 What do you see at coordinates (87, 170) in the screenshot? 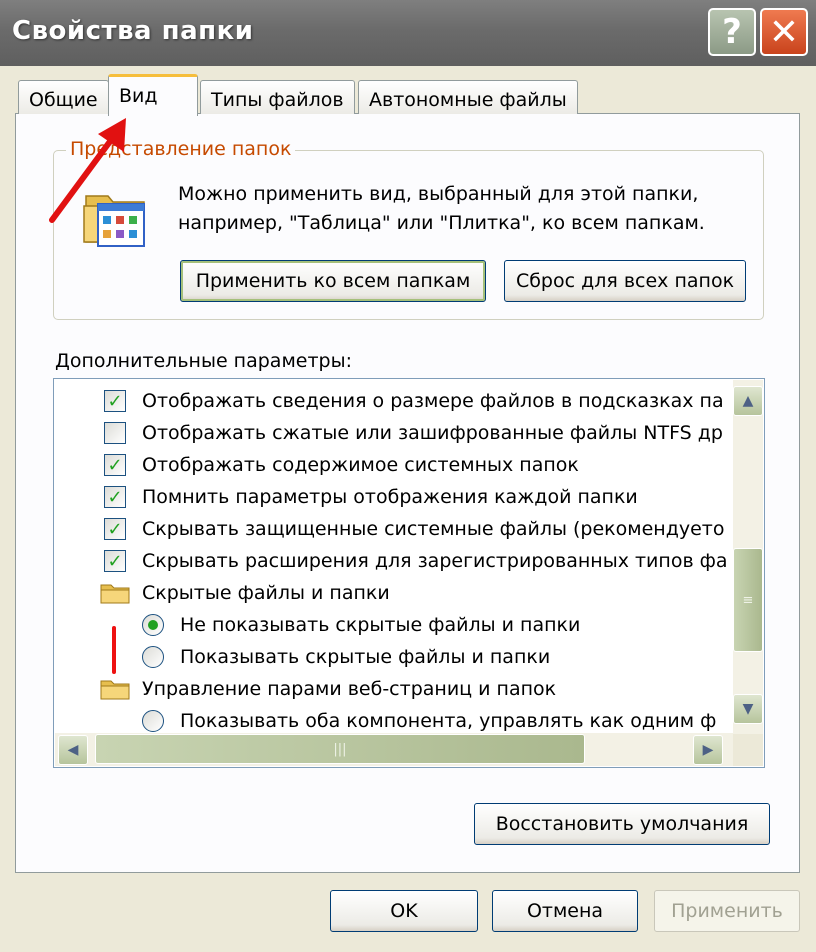
I see `annotation-arrow-icon` at bounding box center [87, 170].